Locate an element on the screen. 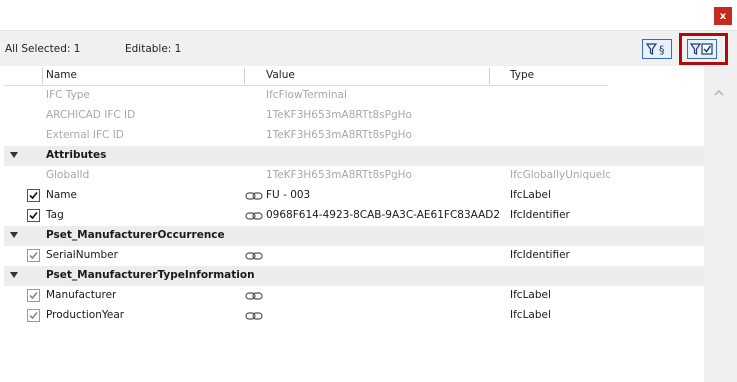  property-value: 0968F614-4923-8CAB-9A3C-AE61FC83AAD2 is located at coordinates (383, 215).